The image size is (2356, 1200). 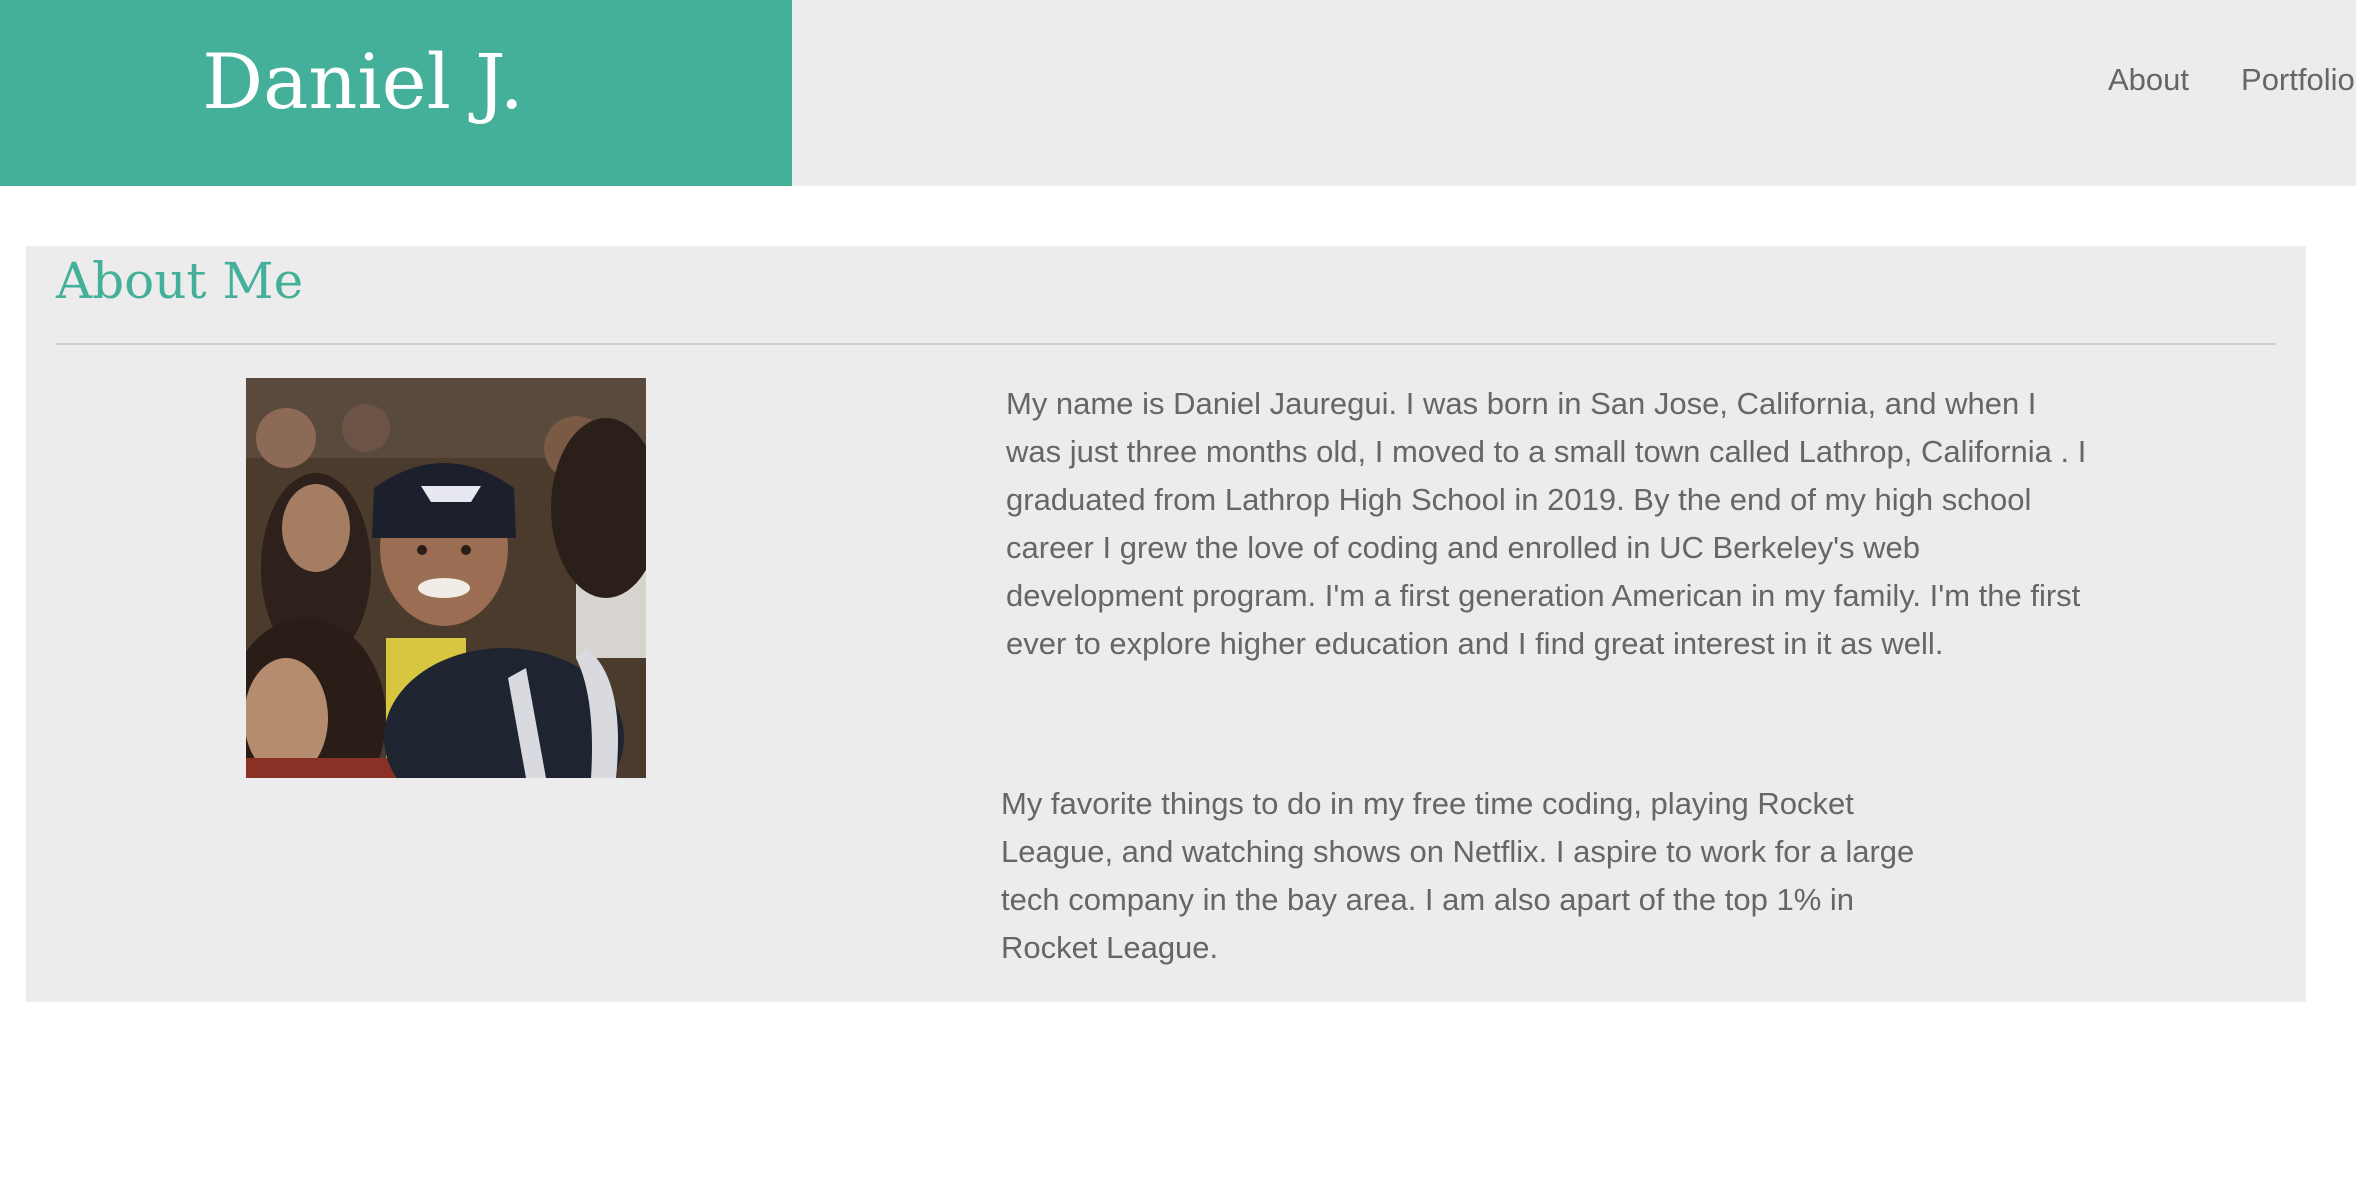 What do you see at coordinates (180, 281) in the screenshot?
I see `section-title: About Me` at bounding box center [180, 281].